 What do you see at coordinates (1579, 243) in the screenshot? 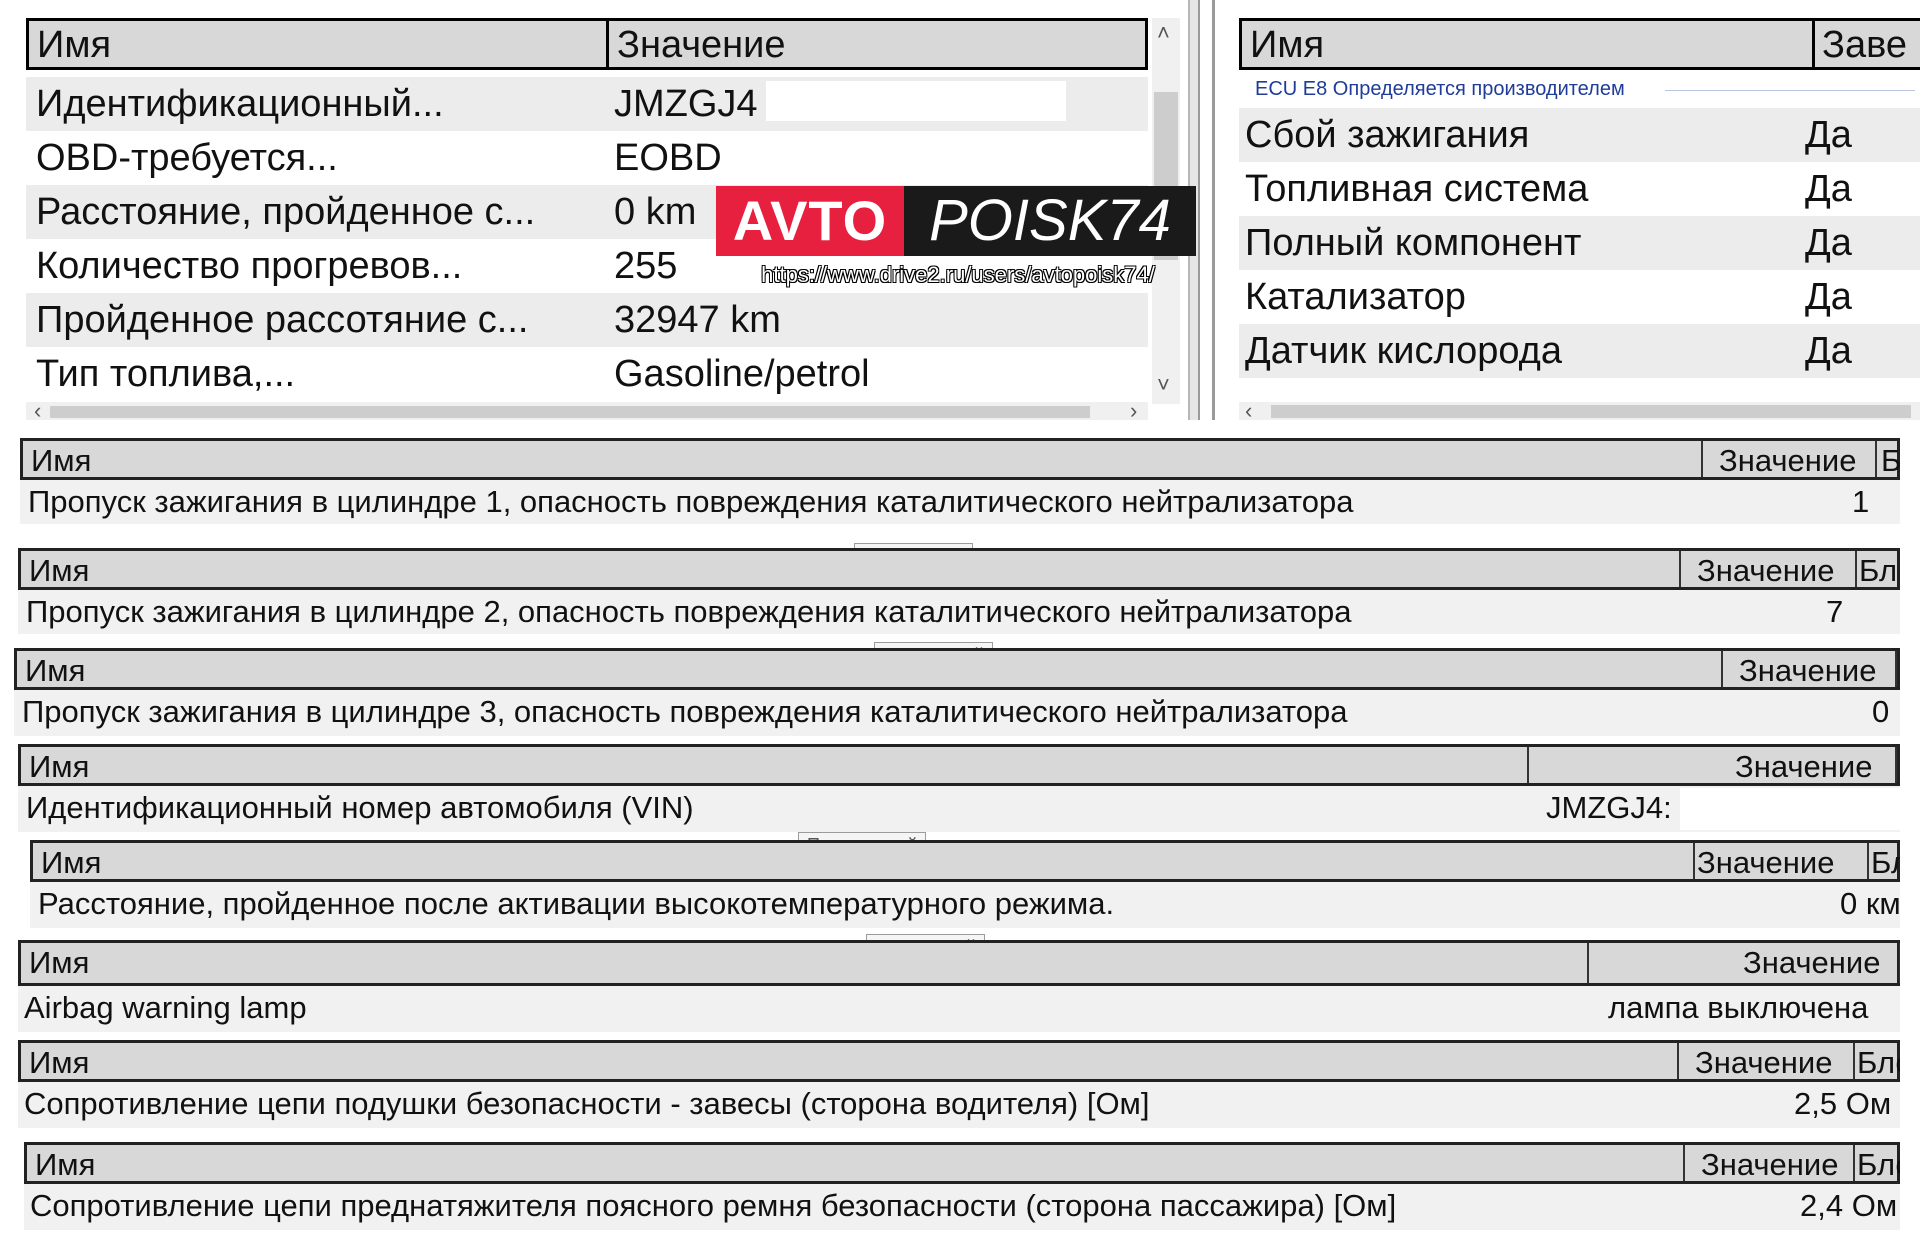
I see `table-row: Полный компонент Да` at bounding box center [1579, 243].